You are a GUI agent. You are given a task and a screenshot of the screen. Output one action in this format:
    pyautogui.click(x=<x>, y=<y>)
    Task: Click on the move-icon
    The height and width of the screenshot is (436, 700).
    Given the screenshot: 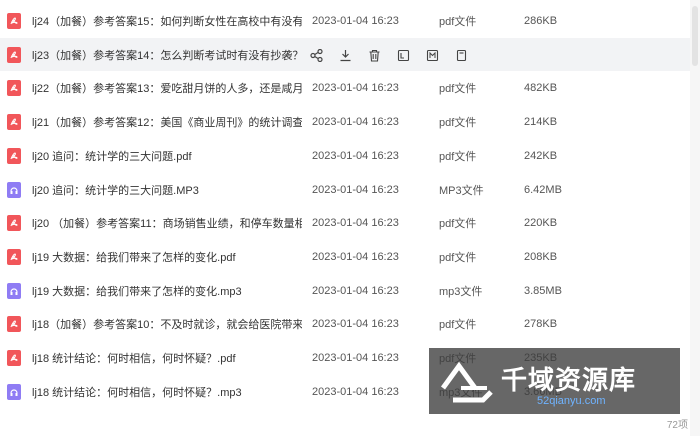 What is the action you would take?
    pyautogui.click(x=432, y=55)
    